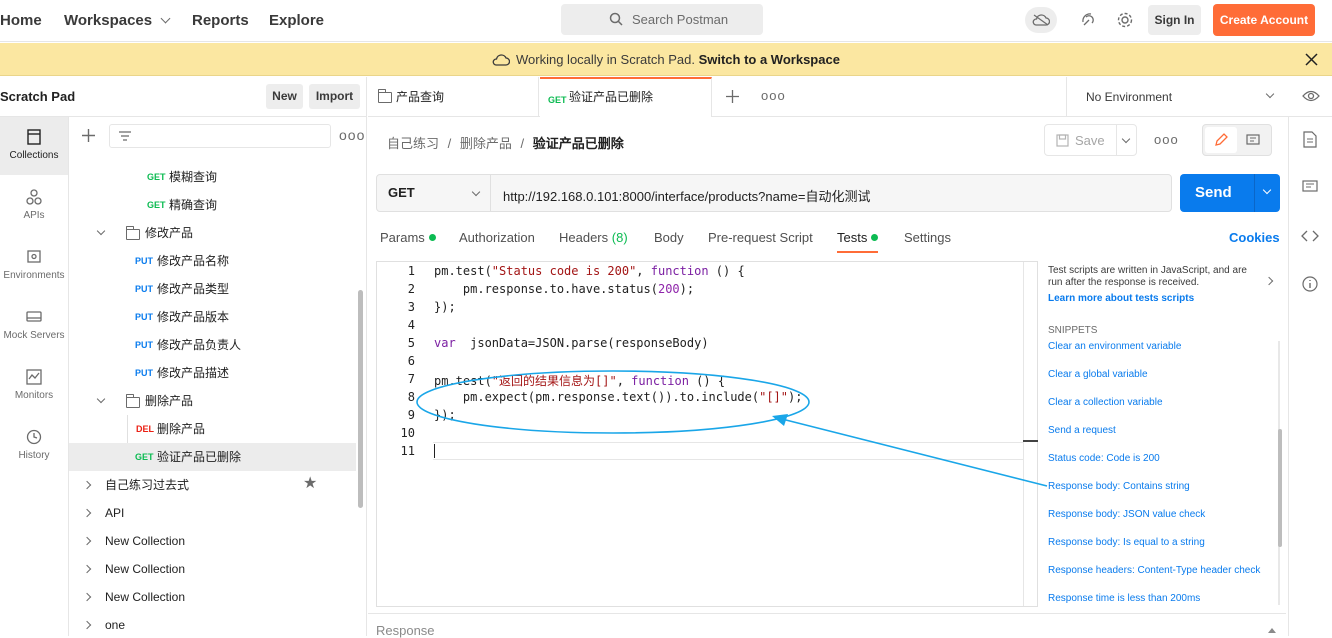  Describe the element at coordinates (1311, 59) in the screenshot. I see `close-icon` at that location.